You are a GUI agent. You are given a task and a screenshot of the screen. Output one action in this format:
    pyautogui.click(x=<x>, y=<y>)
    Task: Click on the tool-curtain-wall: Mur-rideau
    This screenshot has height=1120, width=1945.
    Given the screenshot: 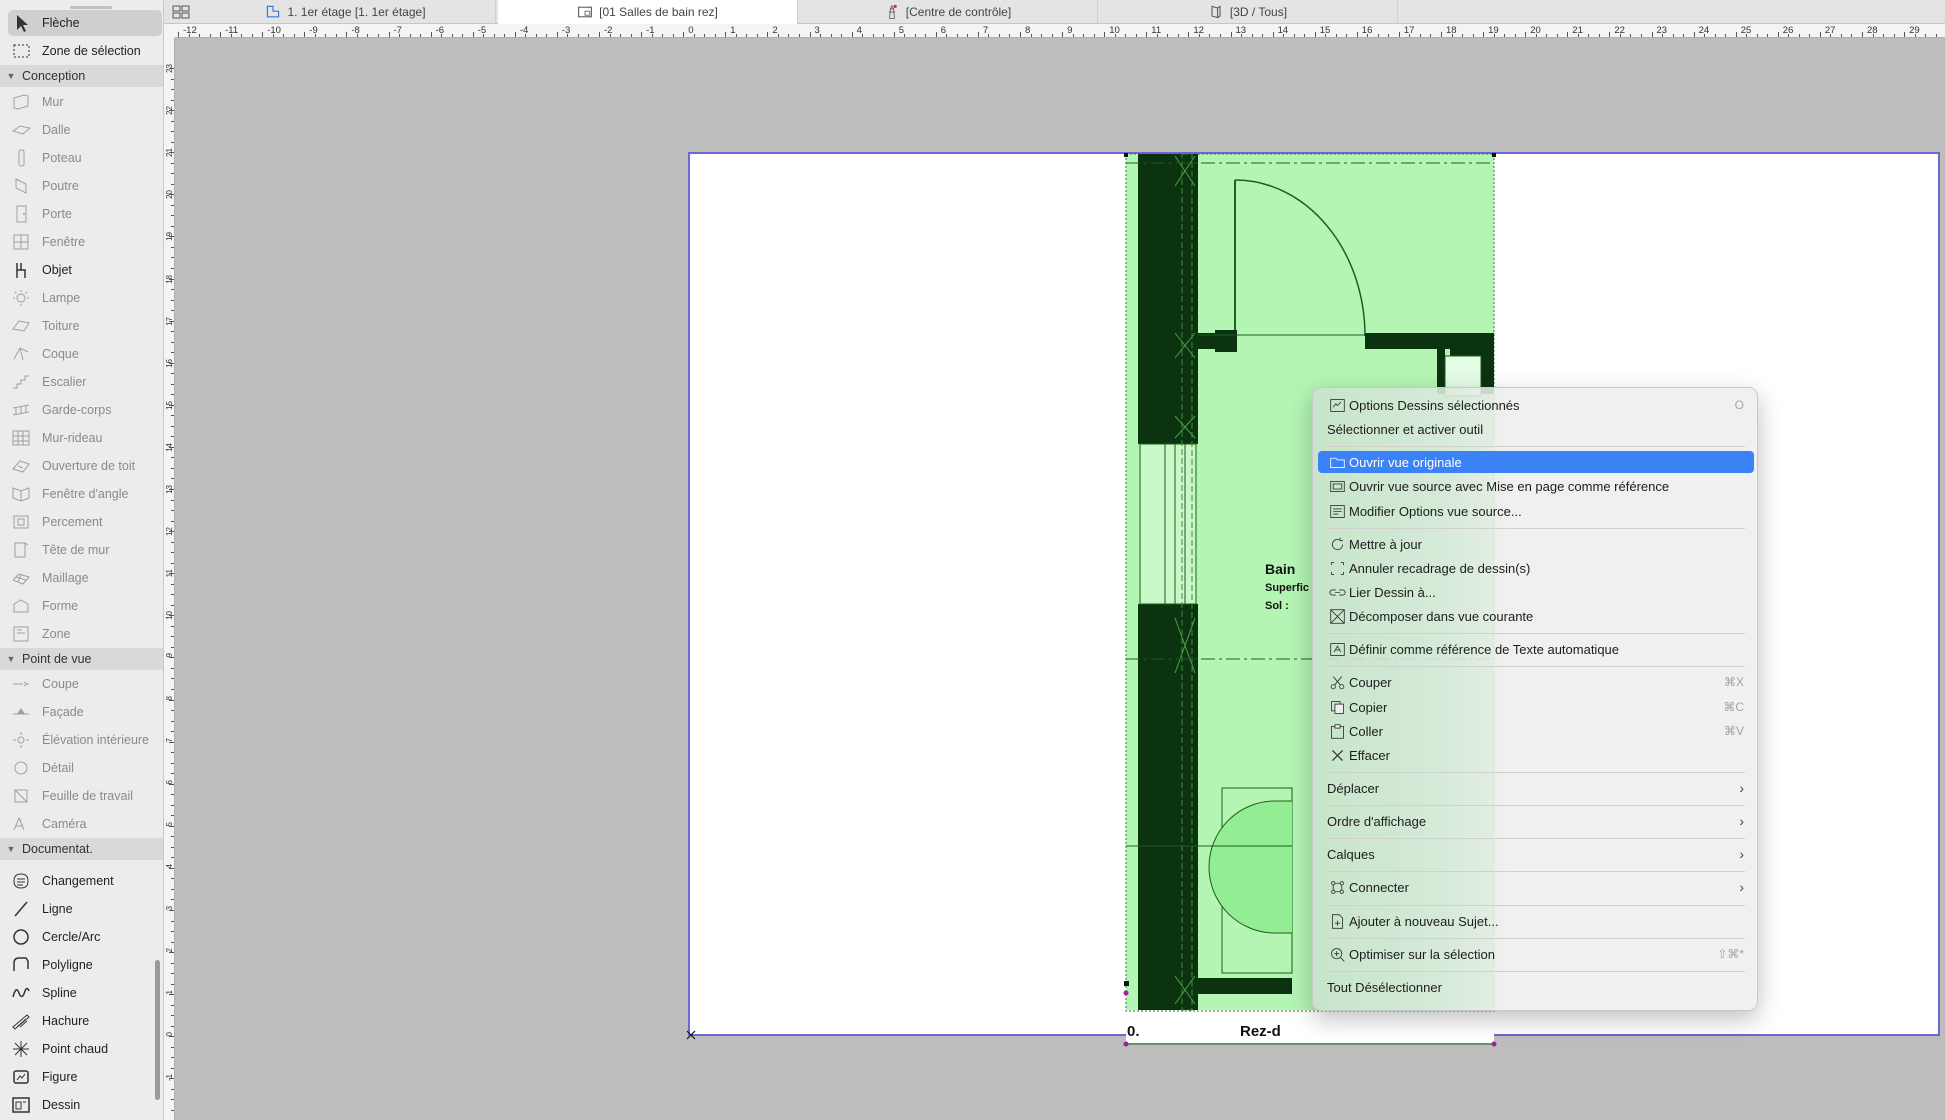 What is the action you would take?
    pyautogui.click(x=85, y=438)
    